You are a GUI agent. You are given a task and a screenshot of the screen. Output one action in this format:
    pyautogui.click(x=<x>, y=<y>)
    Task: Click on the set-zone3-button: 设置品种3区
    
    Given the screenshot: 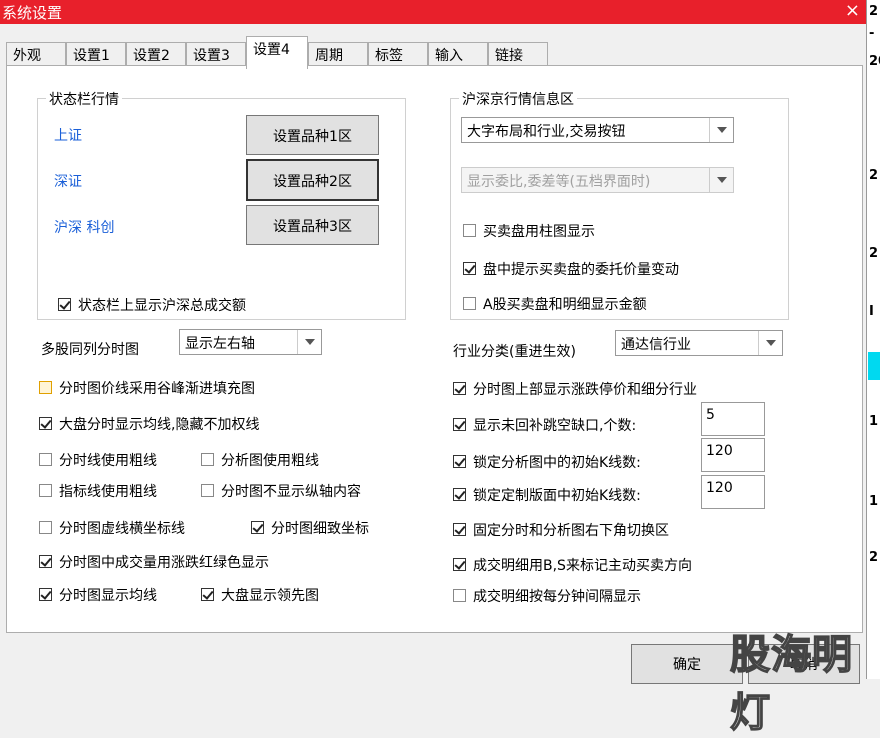 What is the action you would take?
    pyautogui.click(x=312, y=225)
    